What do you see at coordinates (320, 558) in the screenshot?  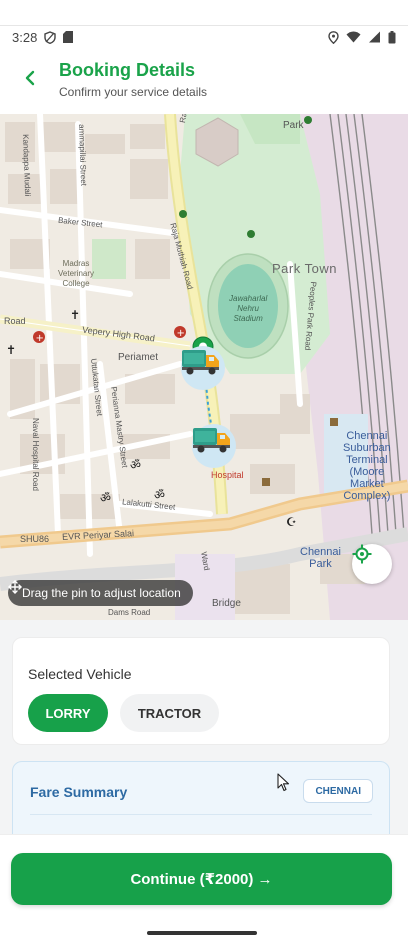 I see `map-label-chennai-park: Chennai Park` at bounding box center [320, 558].